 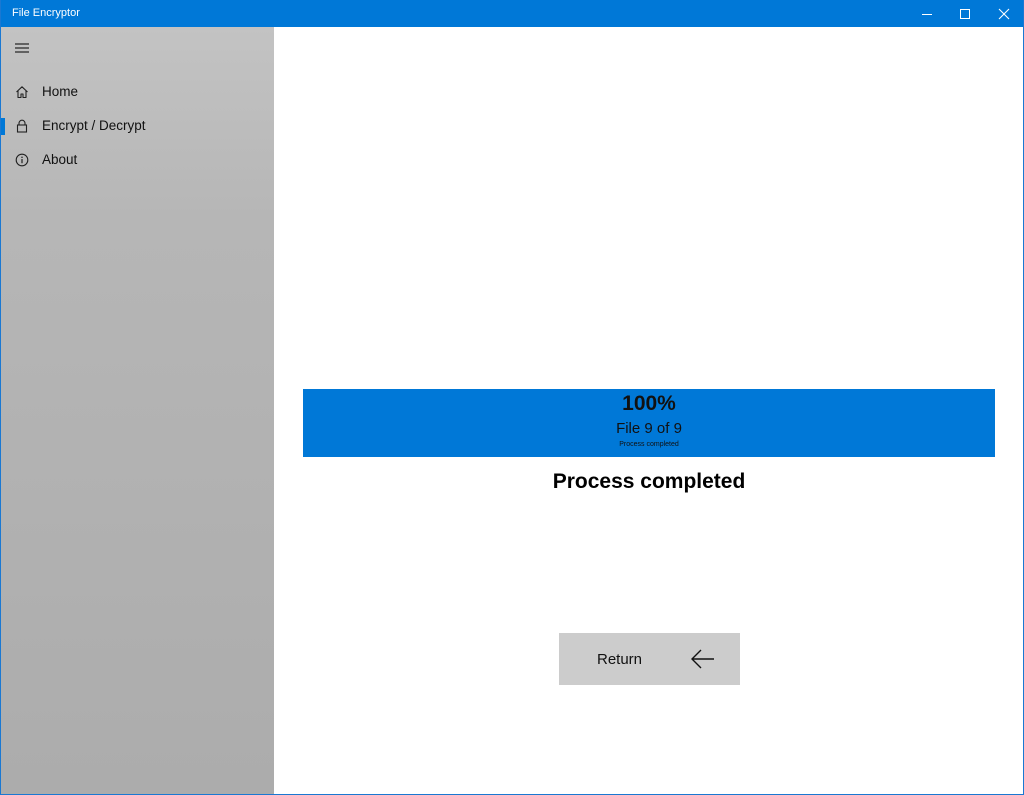 I want to click on close-icon, so click(x=1004, y=13).